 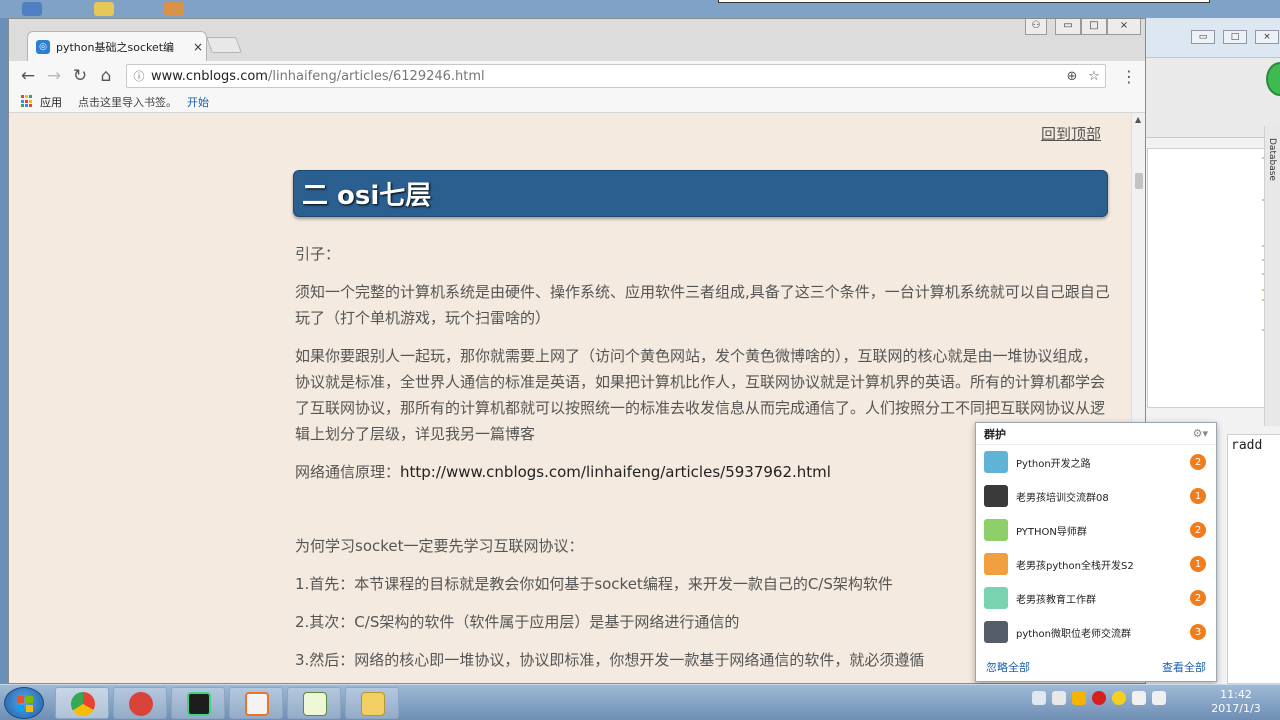 What do you see at coordinates (1096, 434) in the screenshot?
I see `qq-popup-header: 群护 ⚙▾` at bounding box center [1096, 434].